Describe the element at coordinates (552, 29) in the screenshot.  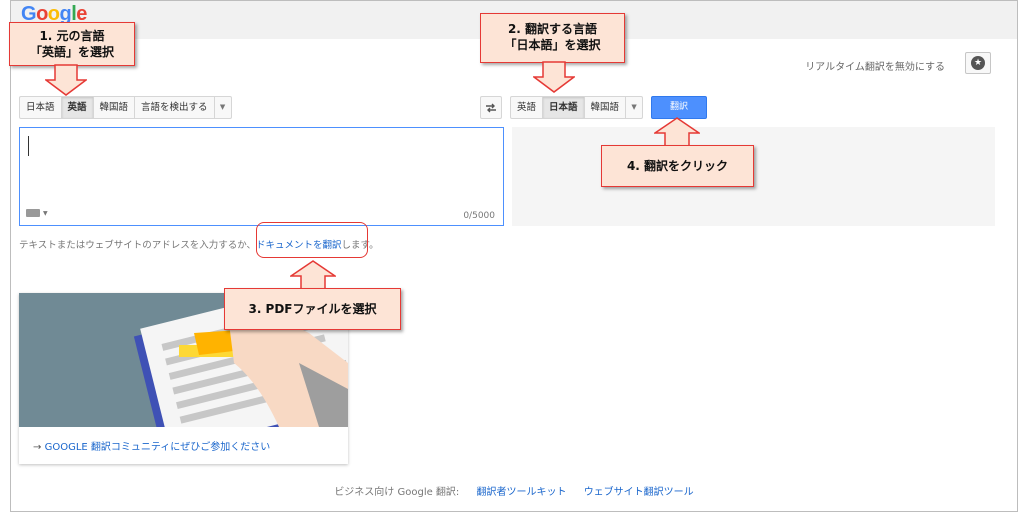
I see `callout-2-line1: 2. 翻訳する言語` at that location.